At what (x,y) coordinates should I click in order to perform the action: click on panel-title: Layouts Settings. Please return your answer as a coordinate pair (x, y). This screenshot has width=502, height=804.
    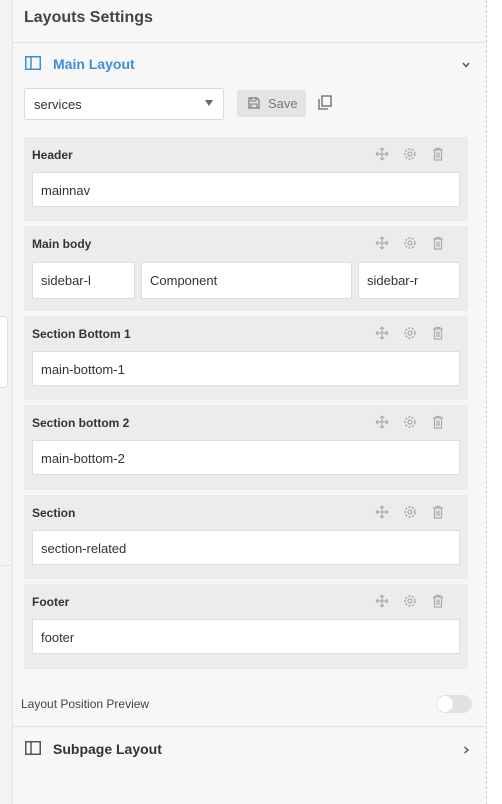
    Looking at the image, I should click on (88, 17).